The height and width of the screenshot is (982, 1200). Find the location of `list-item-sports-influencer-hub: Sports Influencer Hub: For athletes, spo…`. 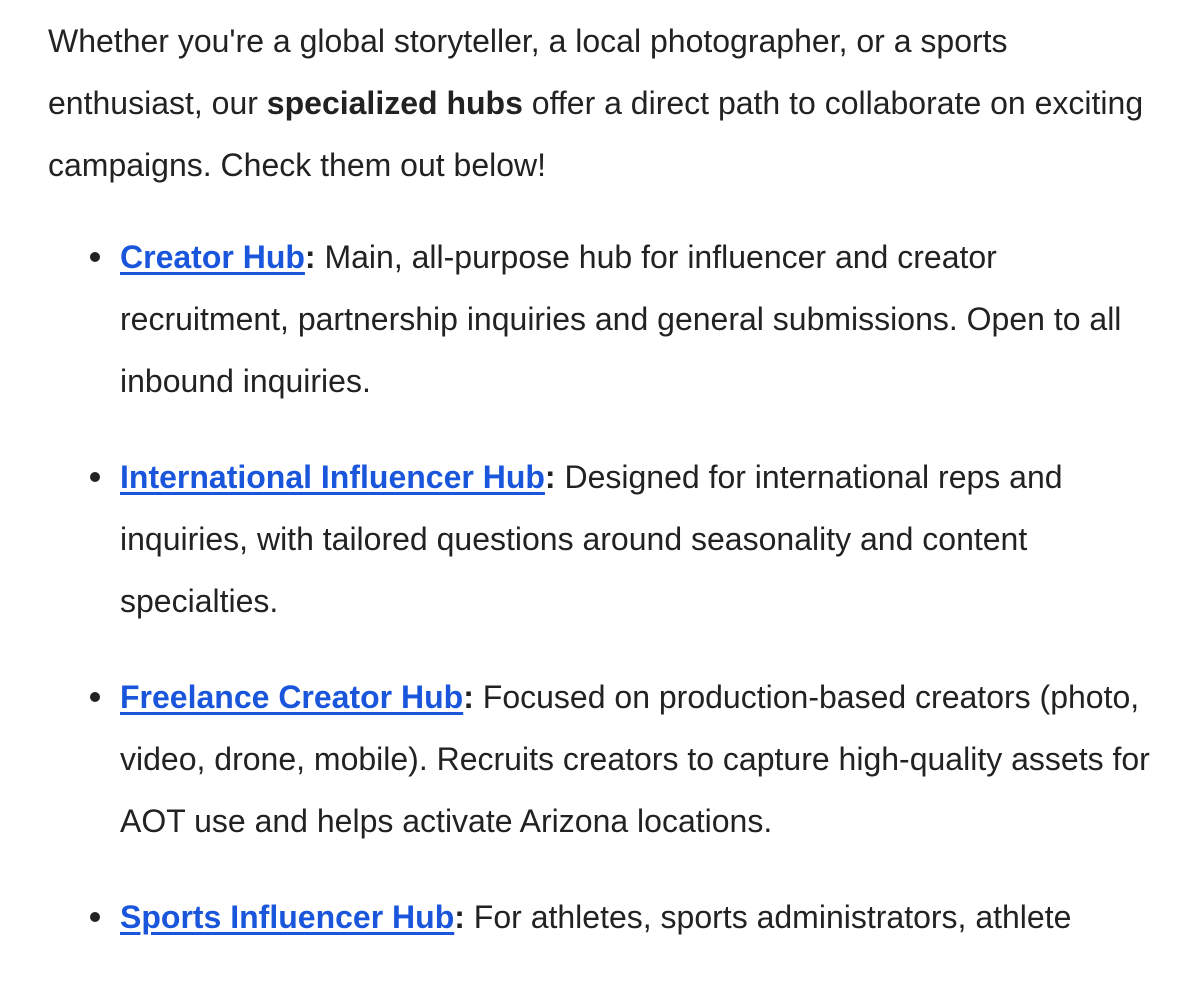

list-item-sports-influencer-hub: Sports Influencer Hub: For athletes, spo… is located at coordinates (629, 917).